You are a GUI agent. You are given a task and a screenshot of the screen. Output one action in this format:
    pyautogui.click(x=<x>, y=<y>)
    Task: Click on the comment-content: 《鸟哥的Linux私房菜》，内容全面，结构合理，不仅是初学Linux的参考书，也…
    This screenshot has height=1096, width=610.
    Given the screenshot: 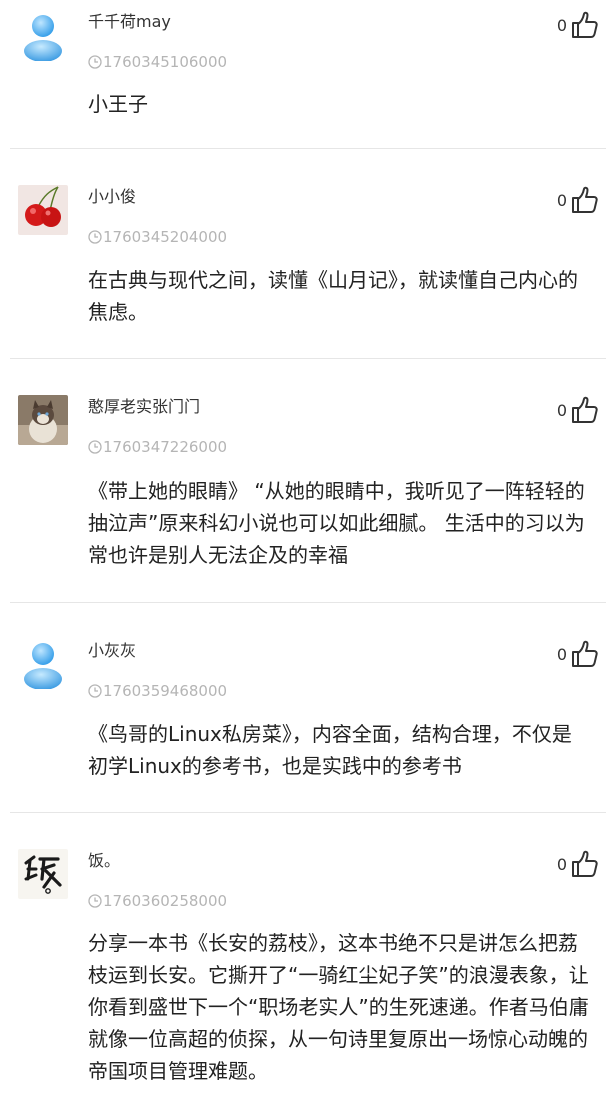 What is the action you would take?
    pyautogui.click(x=330, y=750)
    